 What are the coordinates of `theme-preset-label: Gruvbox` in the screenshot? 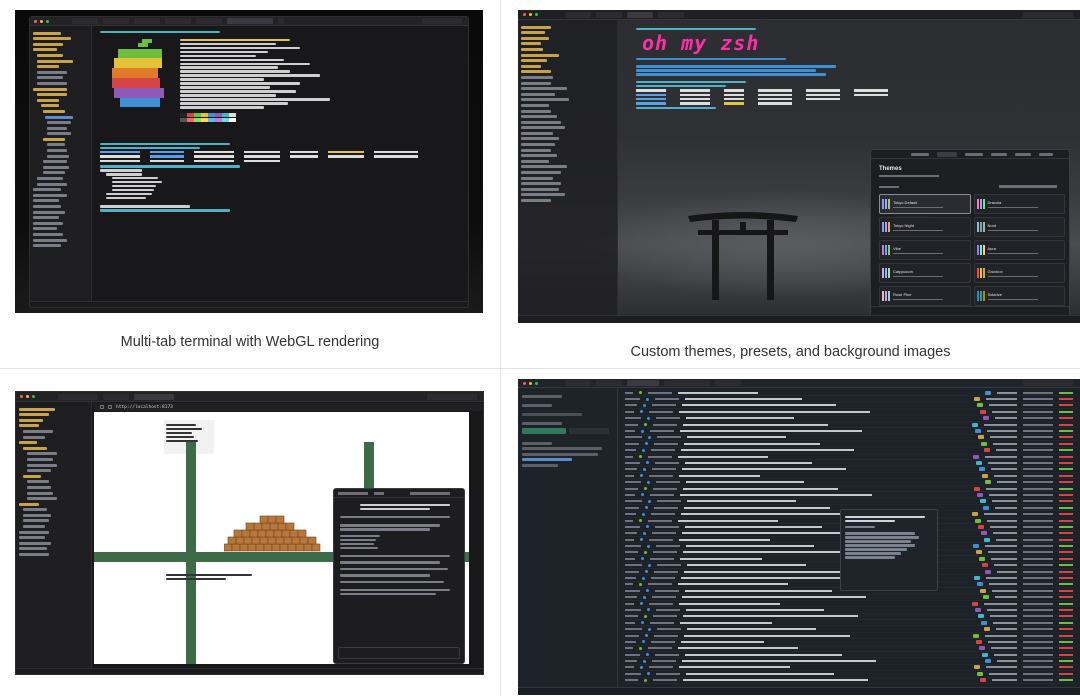 It's located at (995, 271).